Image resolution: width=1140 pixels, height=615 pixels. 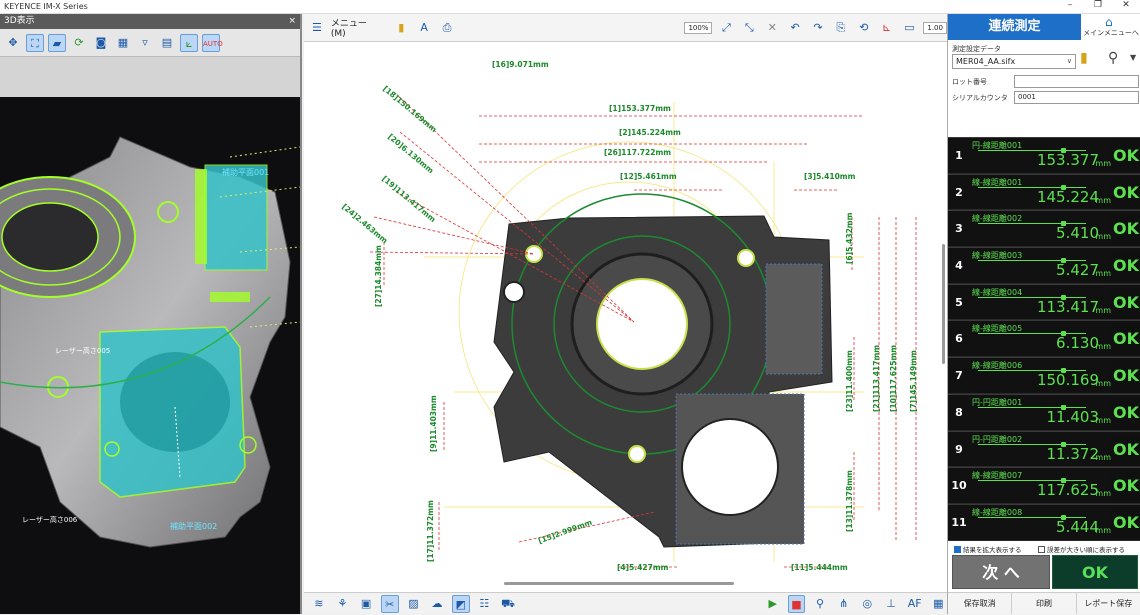 I want to click on undo-icon: ↶, so click(x=795, y=28).